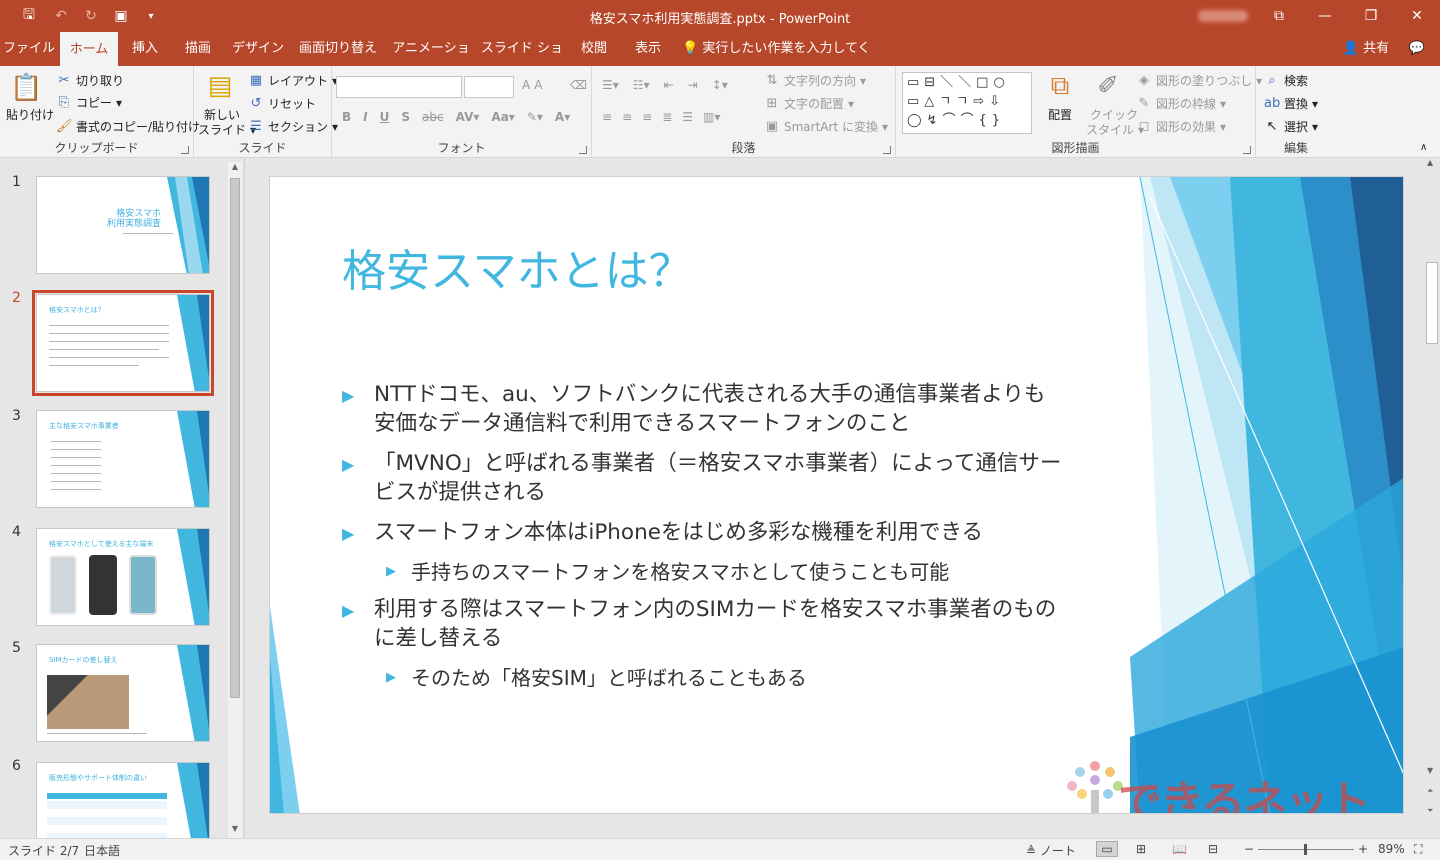  What do you see at coordinates (405, 117) in the screenshot?
I see `shadow-icon: S` at bounding box center [405, 117].